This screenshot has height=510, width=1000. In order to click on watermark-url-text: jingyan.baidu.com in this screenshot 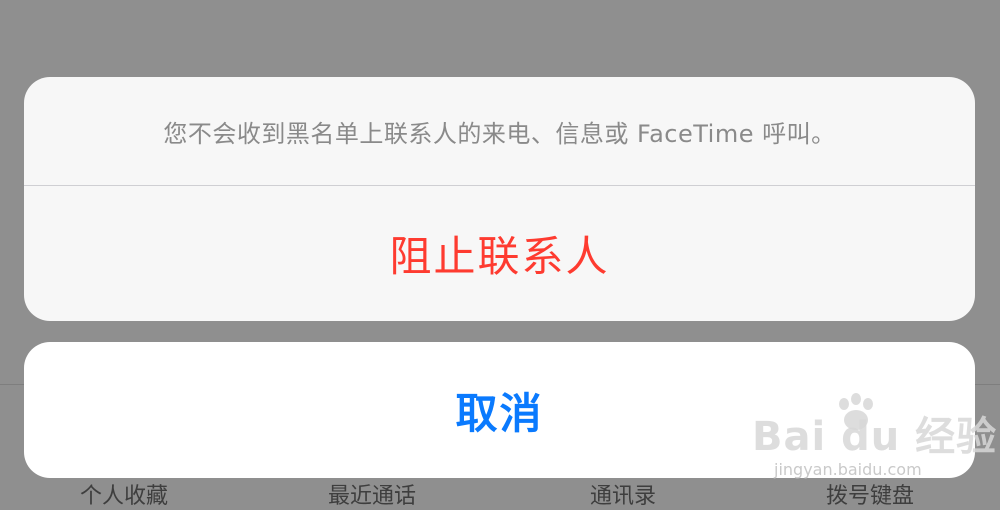, I will do `click(848, 469)`.